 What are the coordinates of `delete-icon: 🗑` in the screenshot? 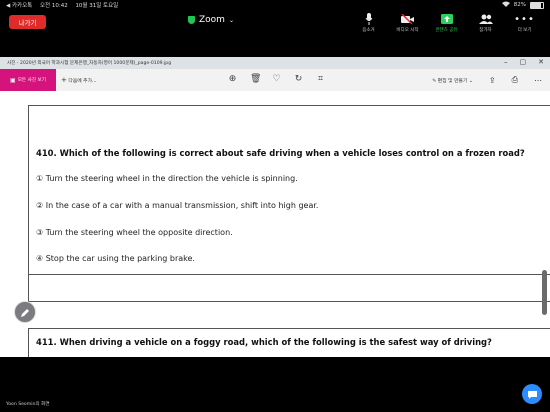 It's located at (255, 79).